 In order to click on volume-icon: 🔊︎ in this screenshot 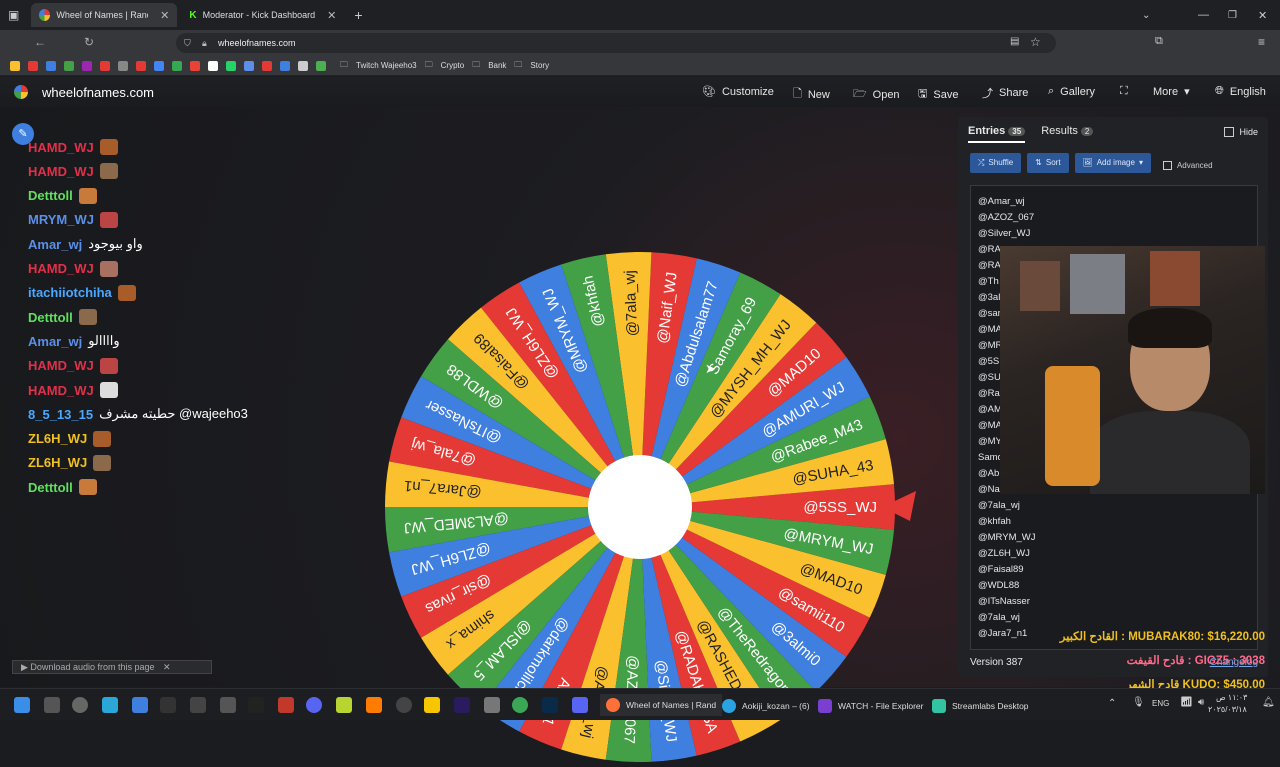, I will do `click(1201, 702)`.